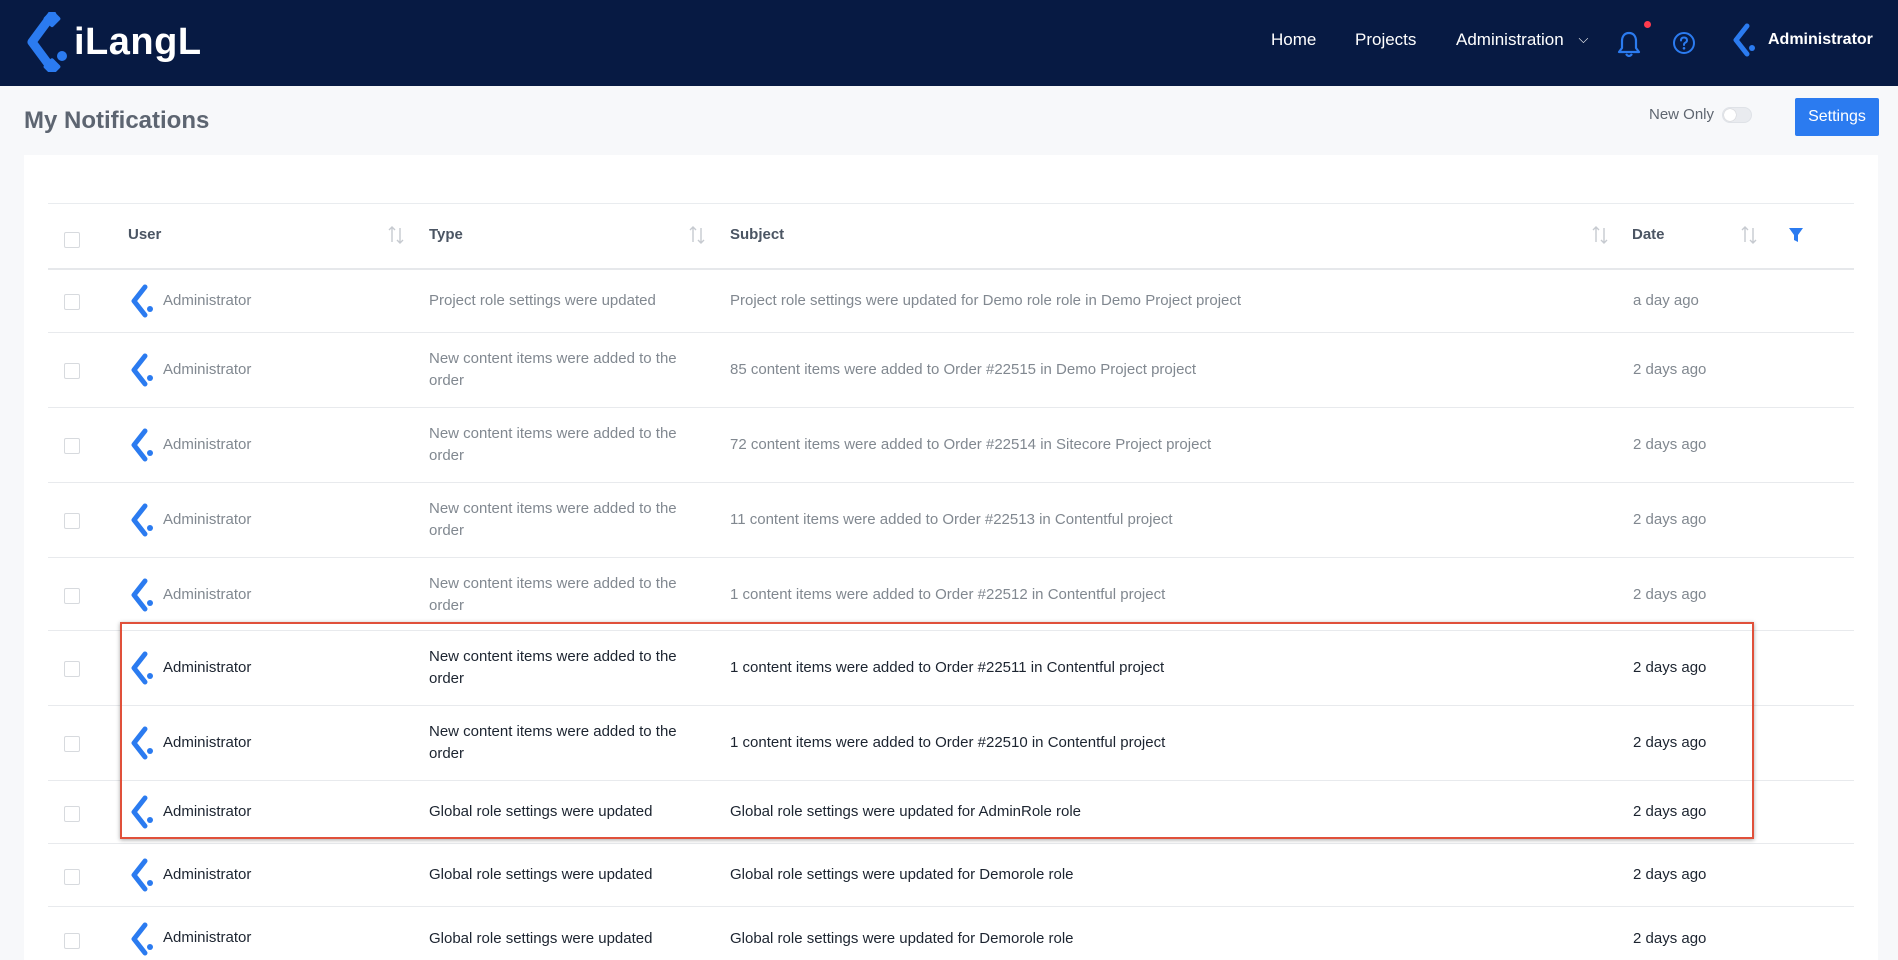 The height and width of the screenshot is (960, 1898). What do you see at coordinates (1510, 39) in the screenshot?
I see `nav-administration-label: Administration` at bounding box center [1510, 39].